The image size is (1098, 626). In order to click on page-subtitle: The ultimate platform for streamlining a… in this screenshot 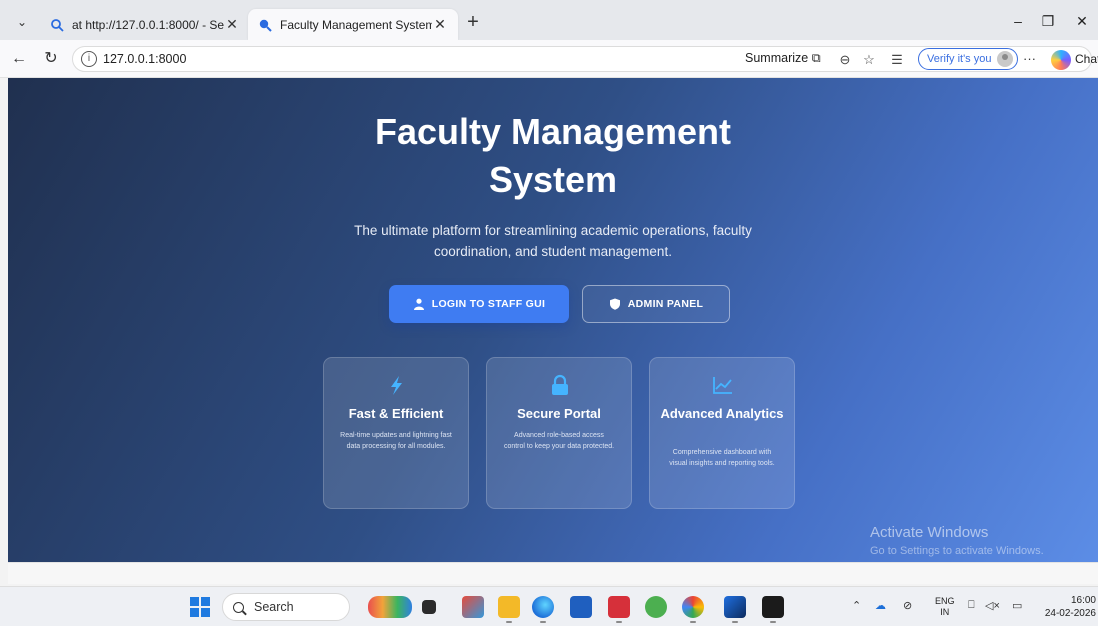, I will do `click(553, 241)`.